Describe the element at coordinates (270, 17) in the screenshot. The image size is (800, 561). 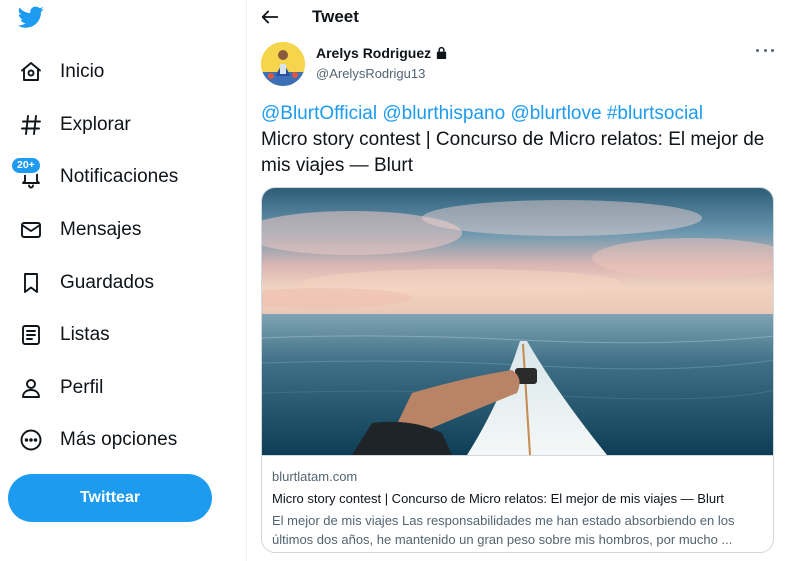
I see `back-arrow-icon` at that location.